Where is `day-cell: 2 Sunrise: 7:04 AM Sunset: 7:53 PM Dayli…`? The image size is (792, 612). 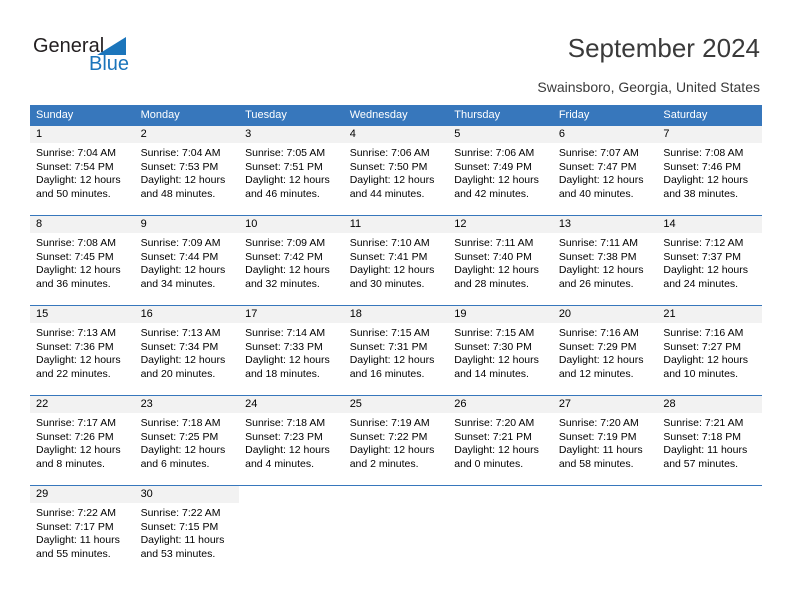
day-cell: 2 Sunrise: 7:04 AM Sunset: 7:53 PM Dayli… is located at coordinates (187, 170).